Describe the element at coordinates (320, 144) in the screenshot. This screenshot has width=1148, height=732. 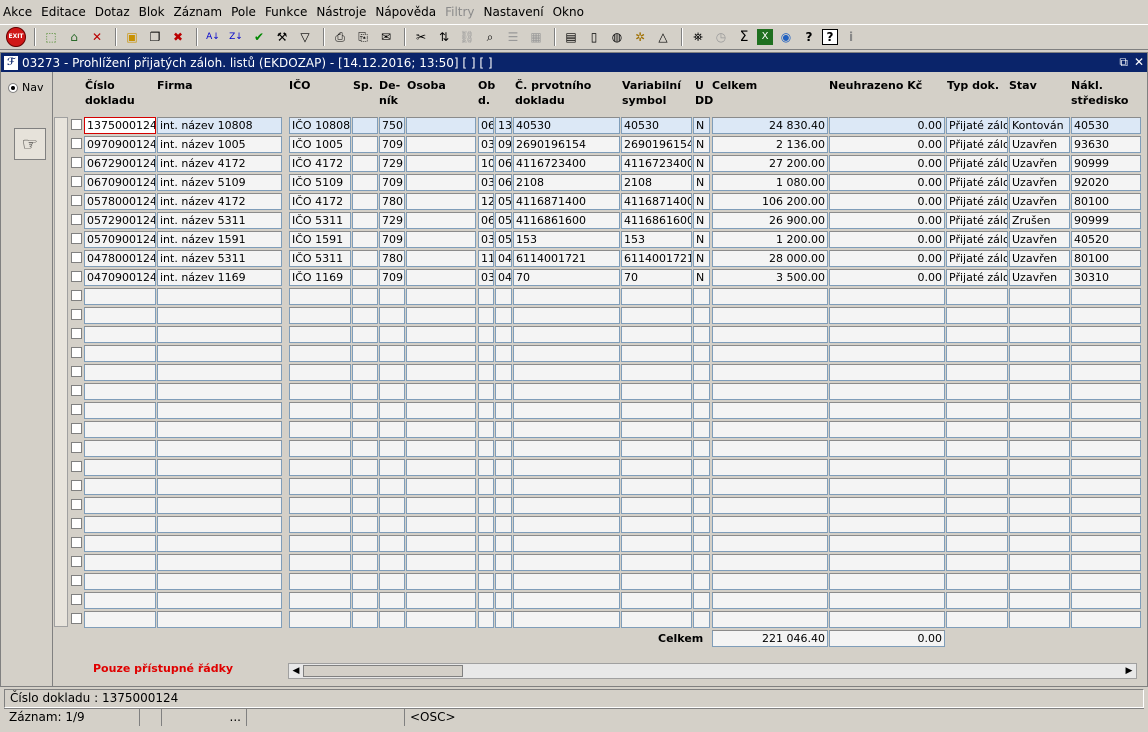
I see `cell-ico: IČO 1005` at that location.